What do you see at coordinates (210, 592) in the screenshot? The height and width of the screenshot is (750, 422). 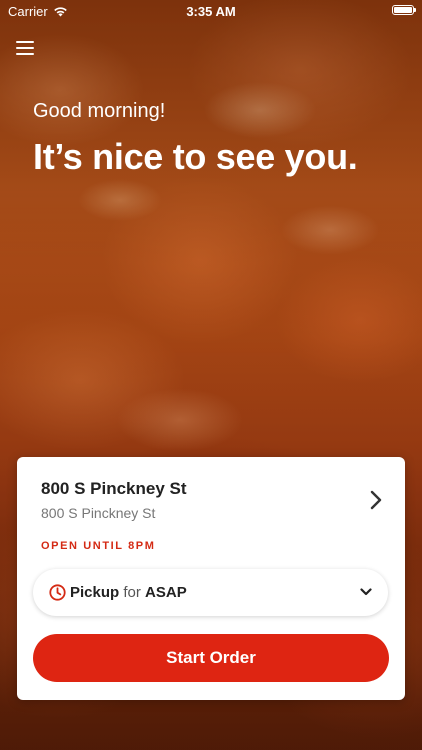 I see `order-type-dropdown: Pickup for ASAP` at bounding box center [210, 592].